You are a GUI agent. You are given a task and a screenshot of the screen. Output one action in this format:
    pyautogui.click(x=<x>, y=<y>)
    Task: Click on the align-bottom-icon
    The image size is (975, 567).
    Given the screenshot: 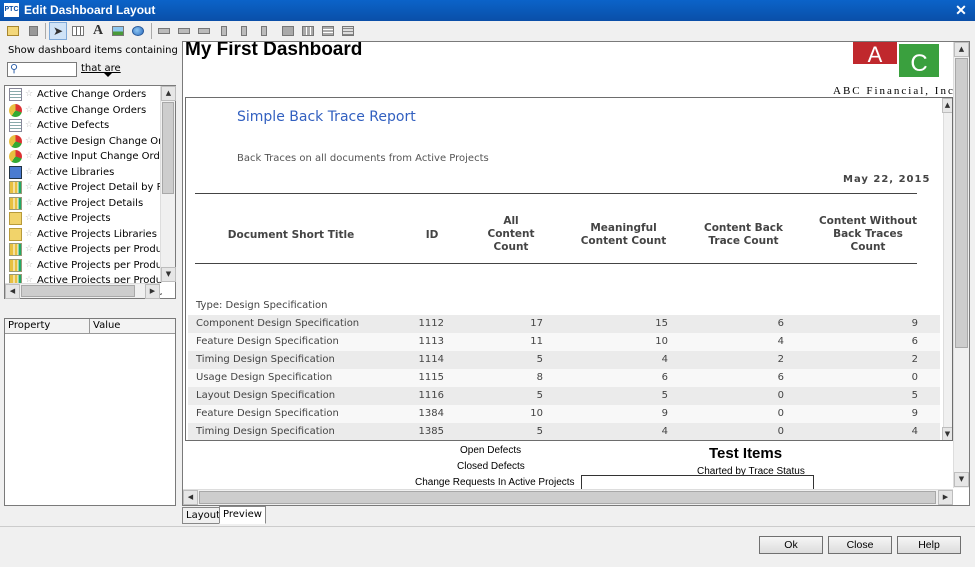 What is the action you would take?
    pyautogui.click(x=264, y=31)
    